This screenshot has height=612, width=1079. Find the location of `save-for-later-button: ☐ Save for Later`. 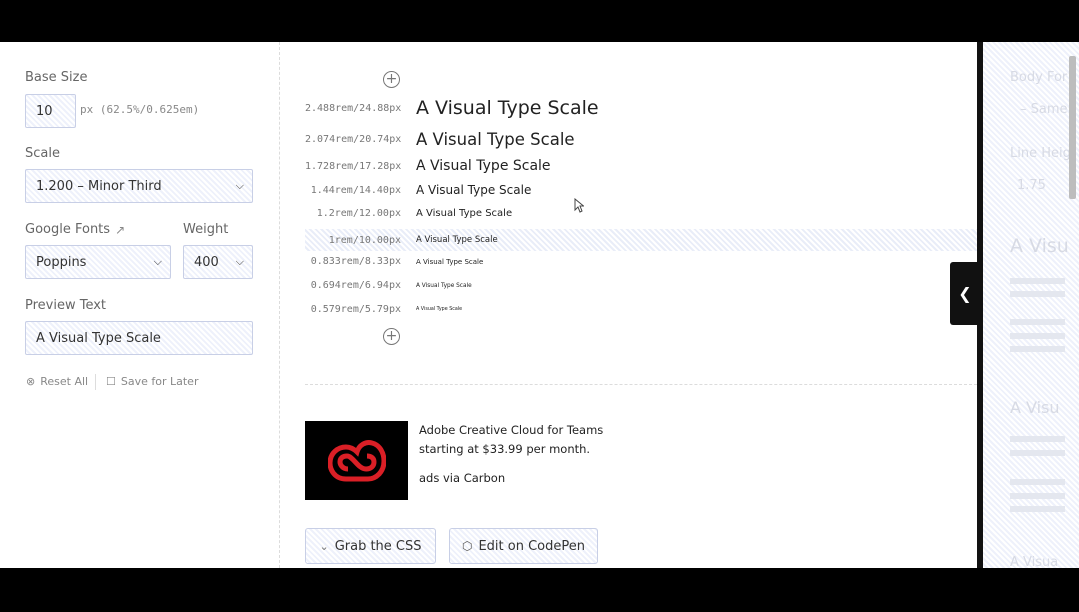

save-for-later-button: ☐ Save for Later is located at coordinates (152, 381).